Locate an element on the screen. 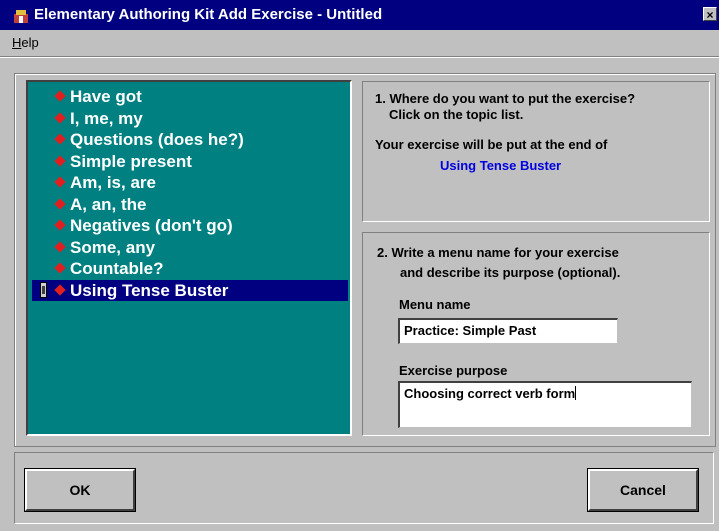 Image resolution: width=719 pixels, height=531 pixels. ok-button: OK is located at coordinates (80, 490).